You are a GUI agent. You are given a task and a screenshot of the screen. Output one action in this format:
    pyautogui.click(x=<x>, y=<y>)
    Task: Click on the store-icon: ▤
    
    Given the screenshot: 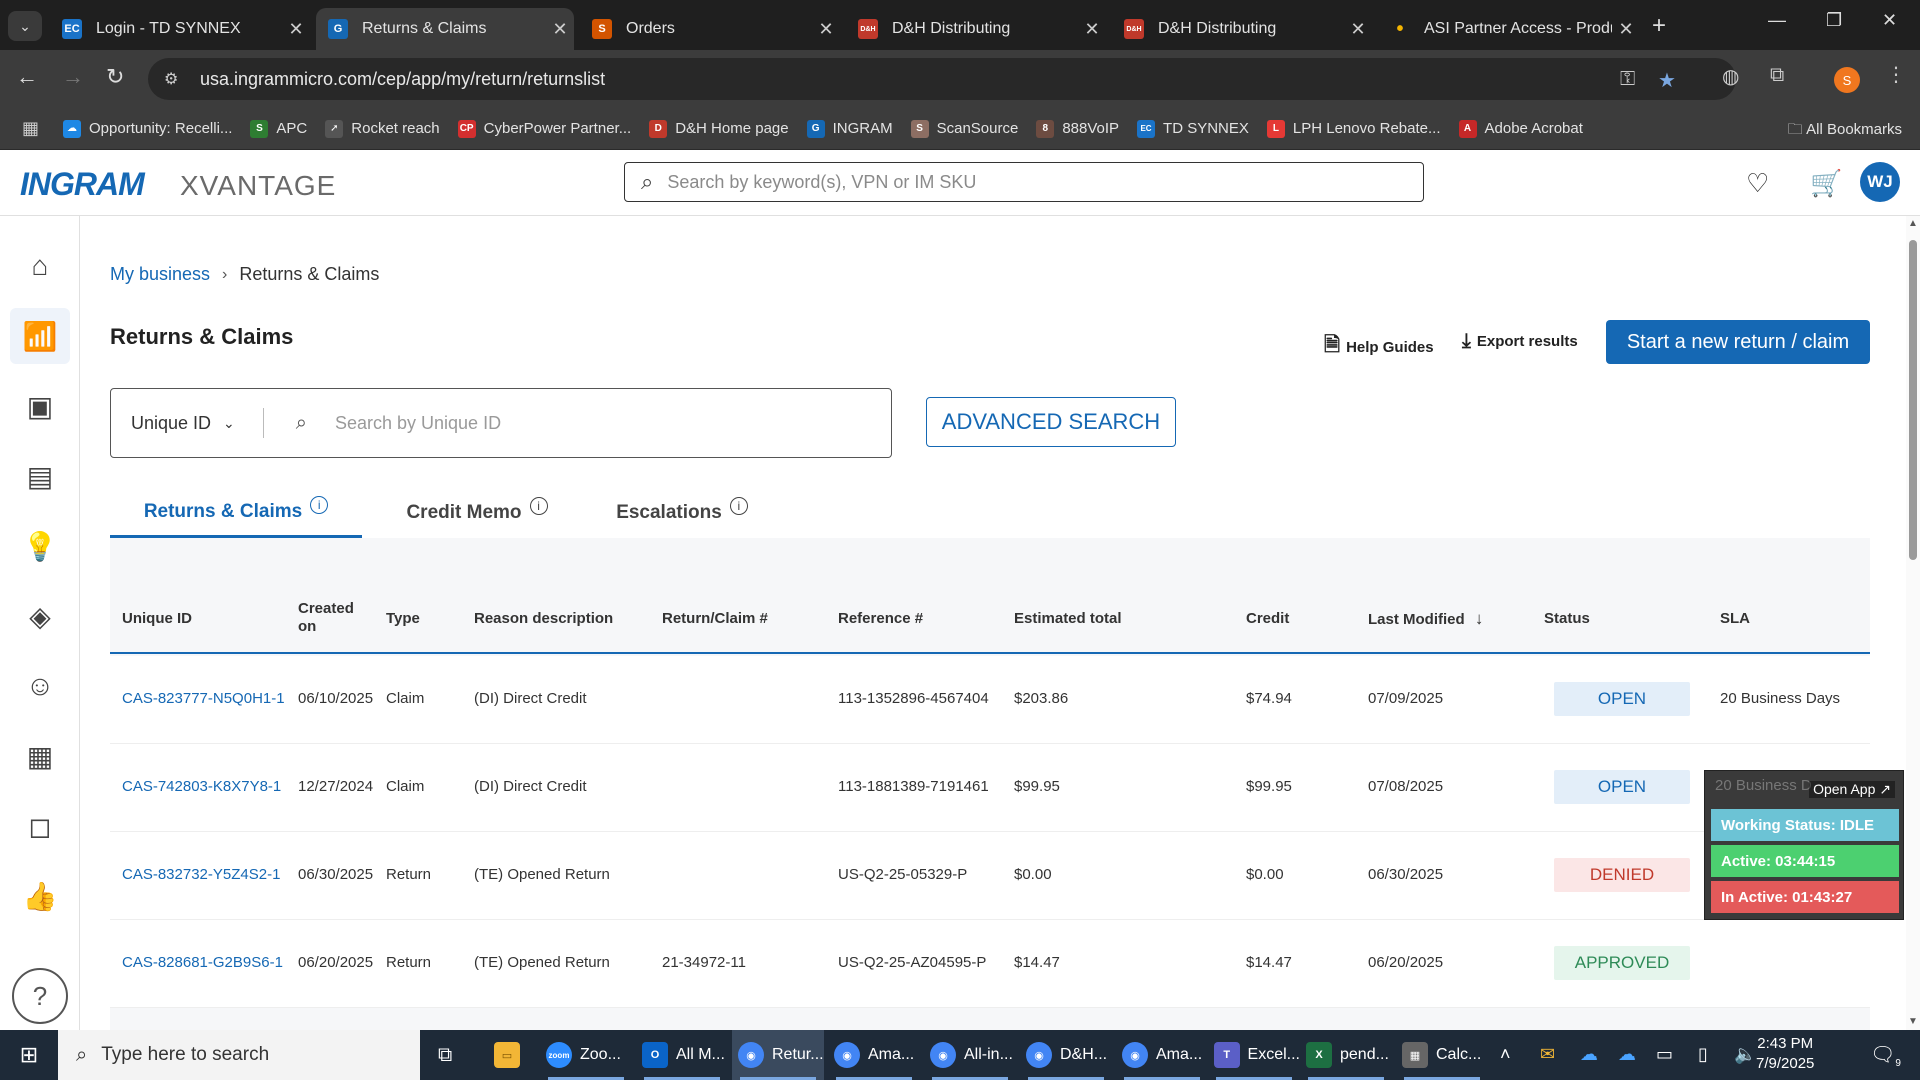 What is the action you would take?
    pyautogui.click(x=40, y=476)
    